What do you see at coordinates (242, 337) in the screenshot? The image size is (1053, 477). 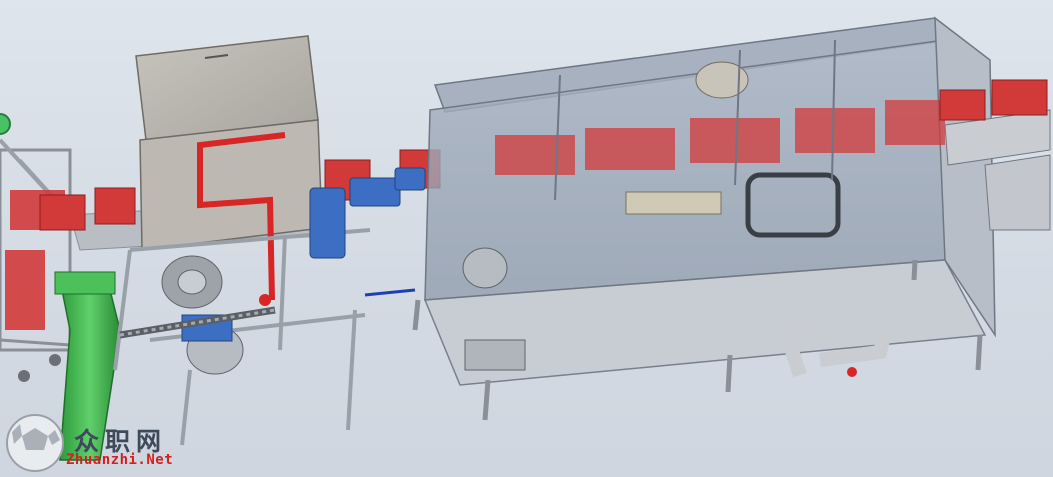 I see `hopper-stand` at bounding box center [242, 337].